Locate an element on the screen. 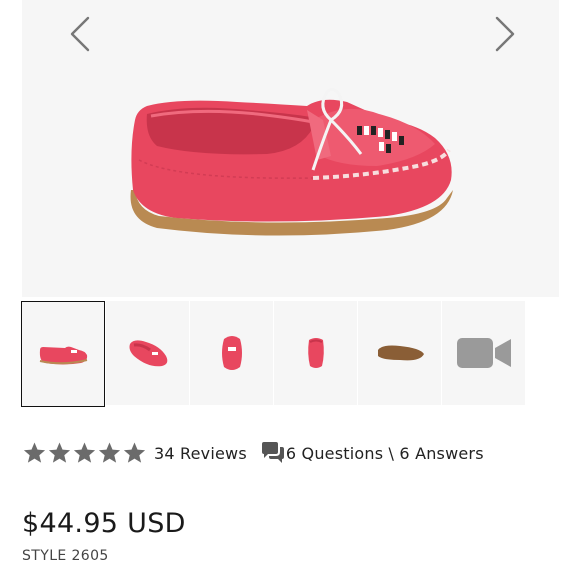 The width and height of the screenshot is (580, 580). rating-summary: 34 Reviews 6 Questions \ 6 Answers is located at coordinates (292, 453).